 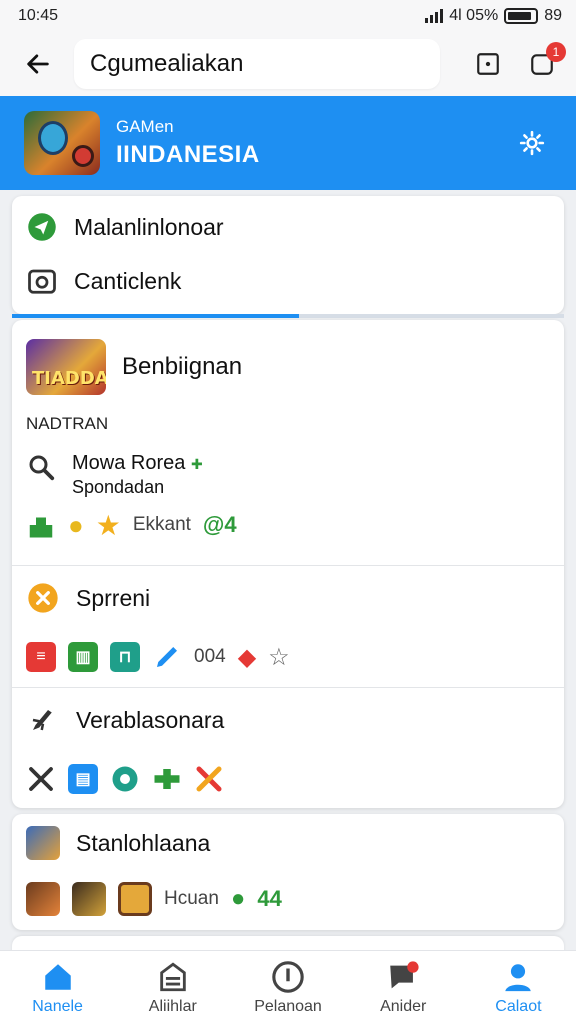 I want to click on game-name: Benbiignan, so click(x=182, y=366).